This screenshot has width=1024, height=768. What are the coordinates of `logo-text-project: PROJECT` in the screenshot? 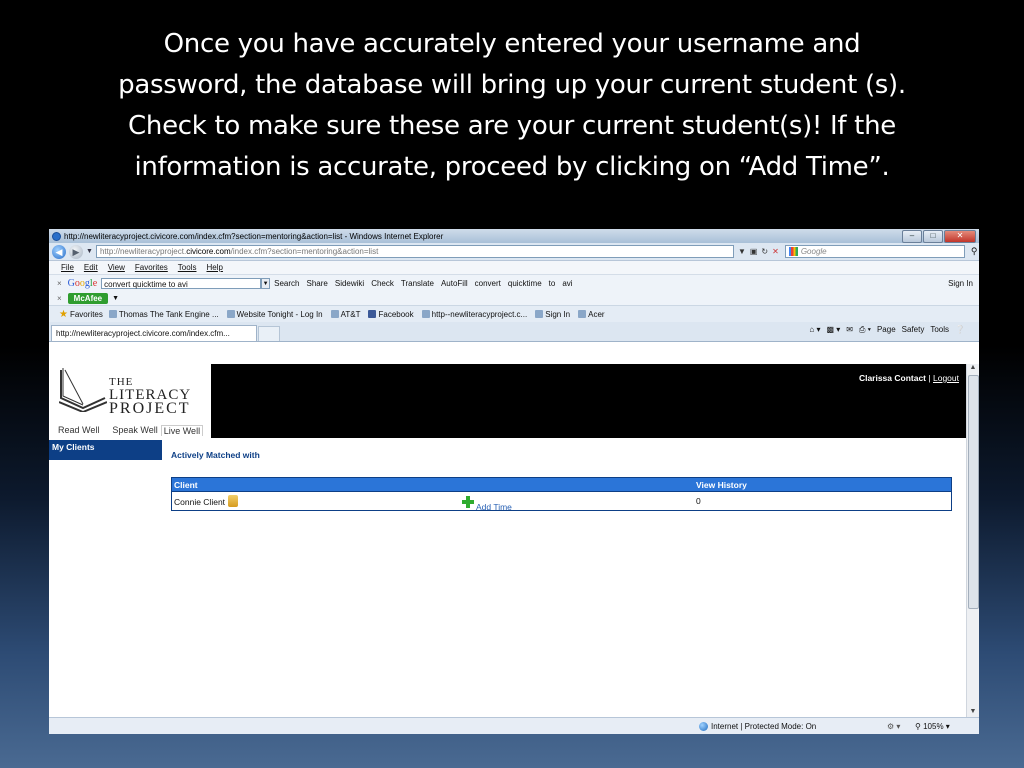 It's located at (150, 408).